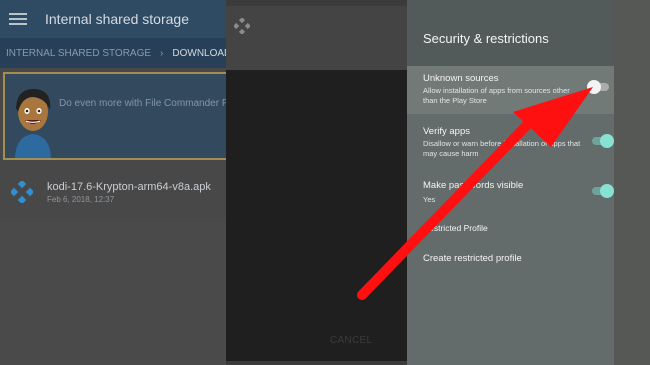 The image size is (650, 365). Describe the element at coordinates (142, 103) in the screenshot. I see `promo-text: Do even more with File Commander Pre` at that location.